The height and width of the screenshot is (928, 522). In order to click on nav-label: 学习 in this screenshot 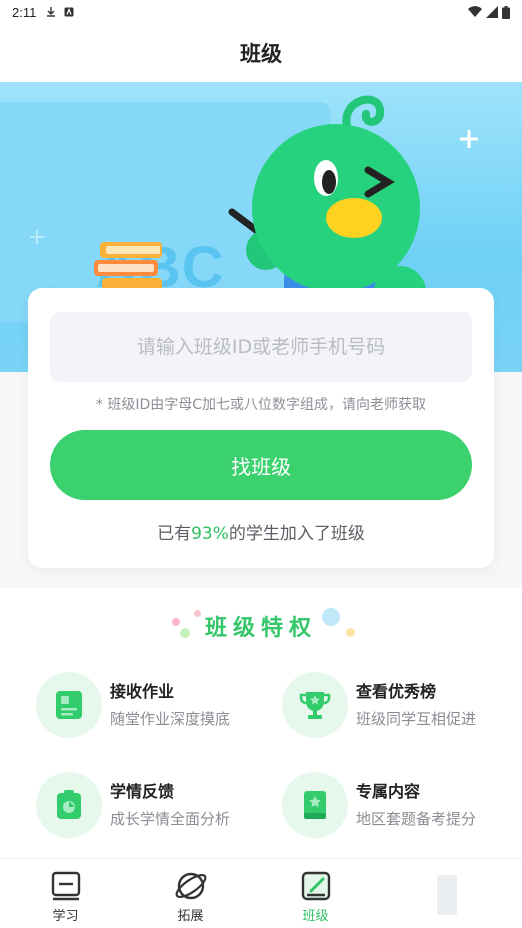, I will do `click(65, 916)`.